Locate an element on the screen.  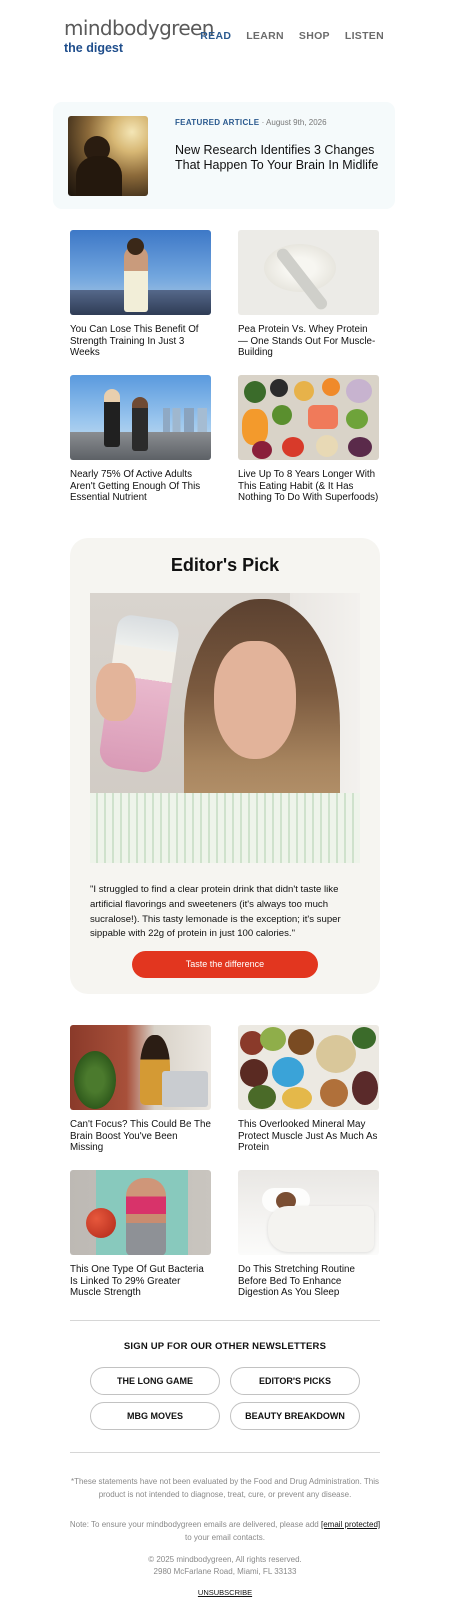
featured-article-meta: FEATURED ARTICLE · August 9th, 2026 is located at coordinates (251, 122).